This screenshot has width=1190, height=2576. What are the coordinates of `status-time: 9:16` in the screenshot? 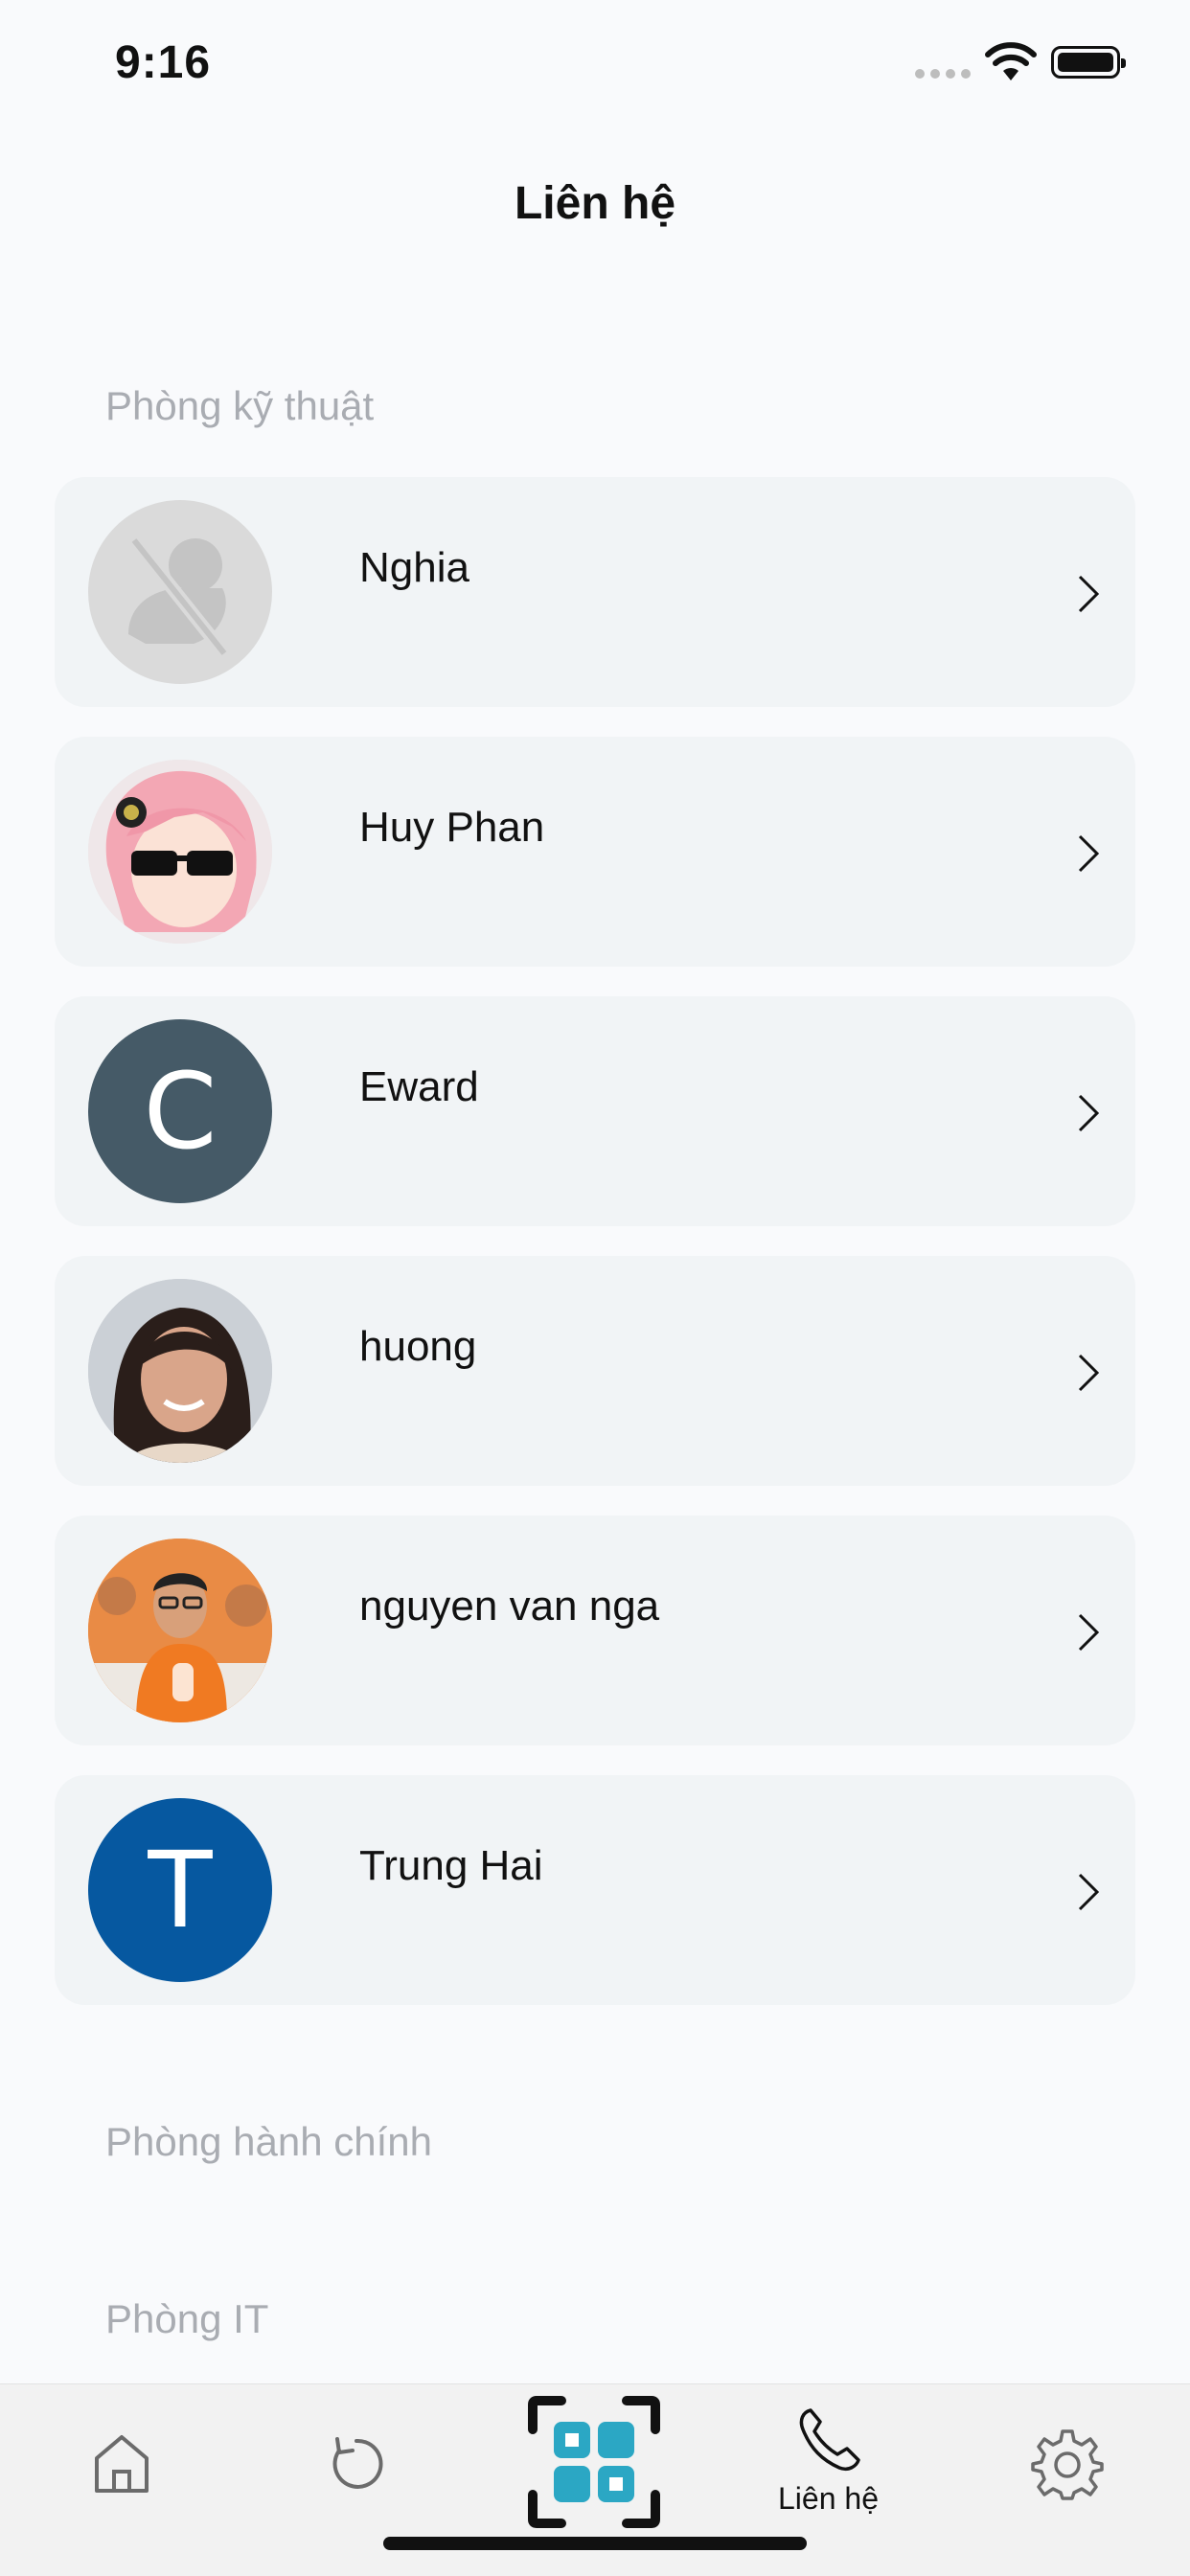 It's located at (163, 62).